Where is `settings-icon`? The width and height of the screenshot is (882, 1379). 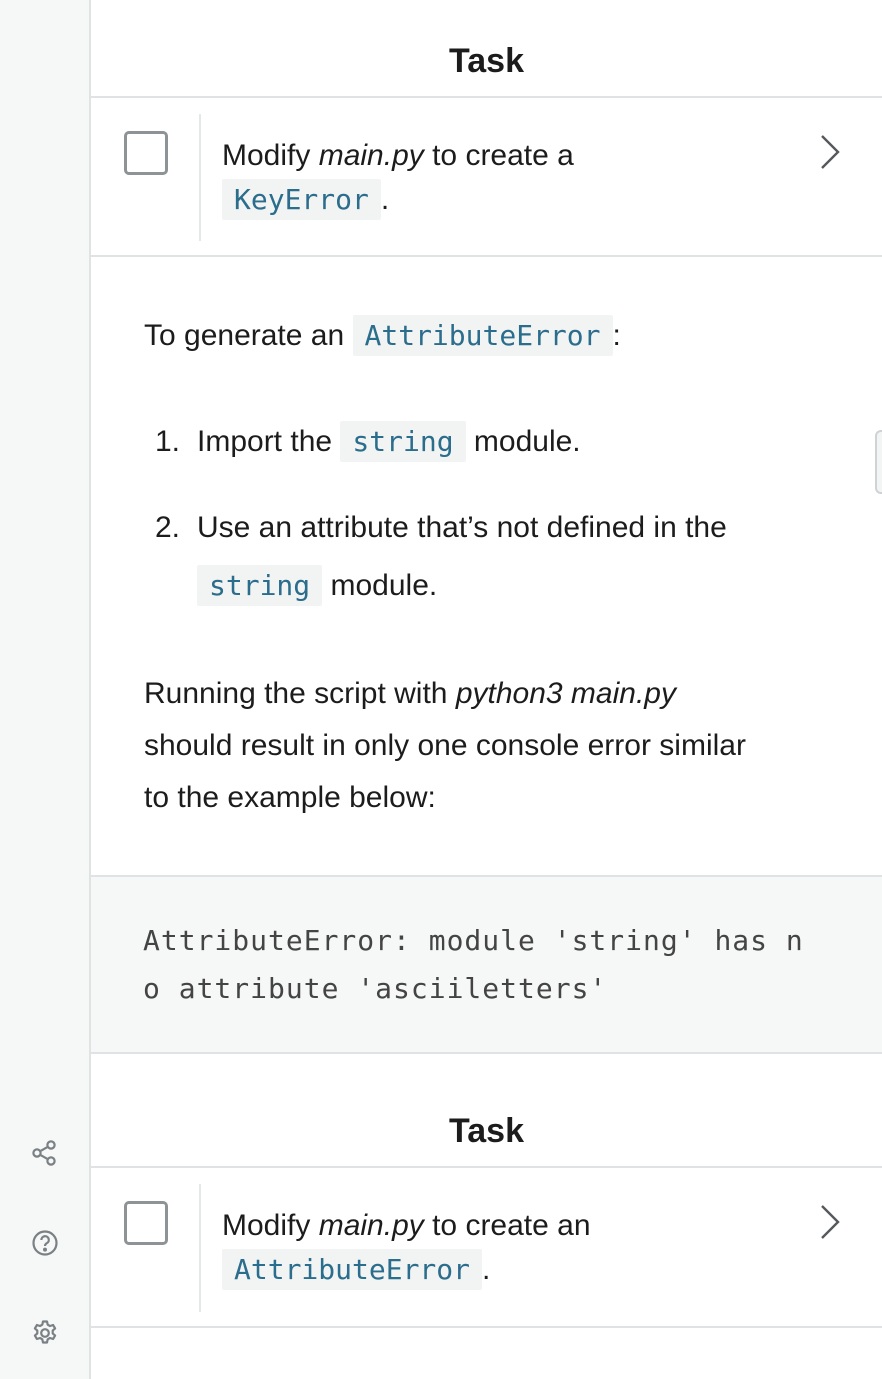 settings-icon is located at coordinates (45, 1333).